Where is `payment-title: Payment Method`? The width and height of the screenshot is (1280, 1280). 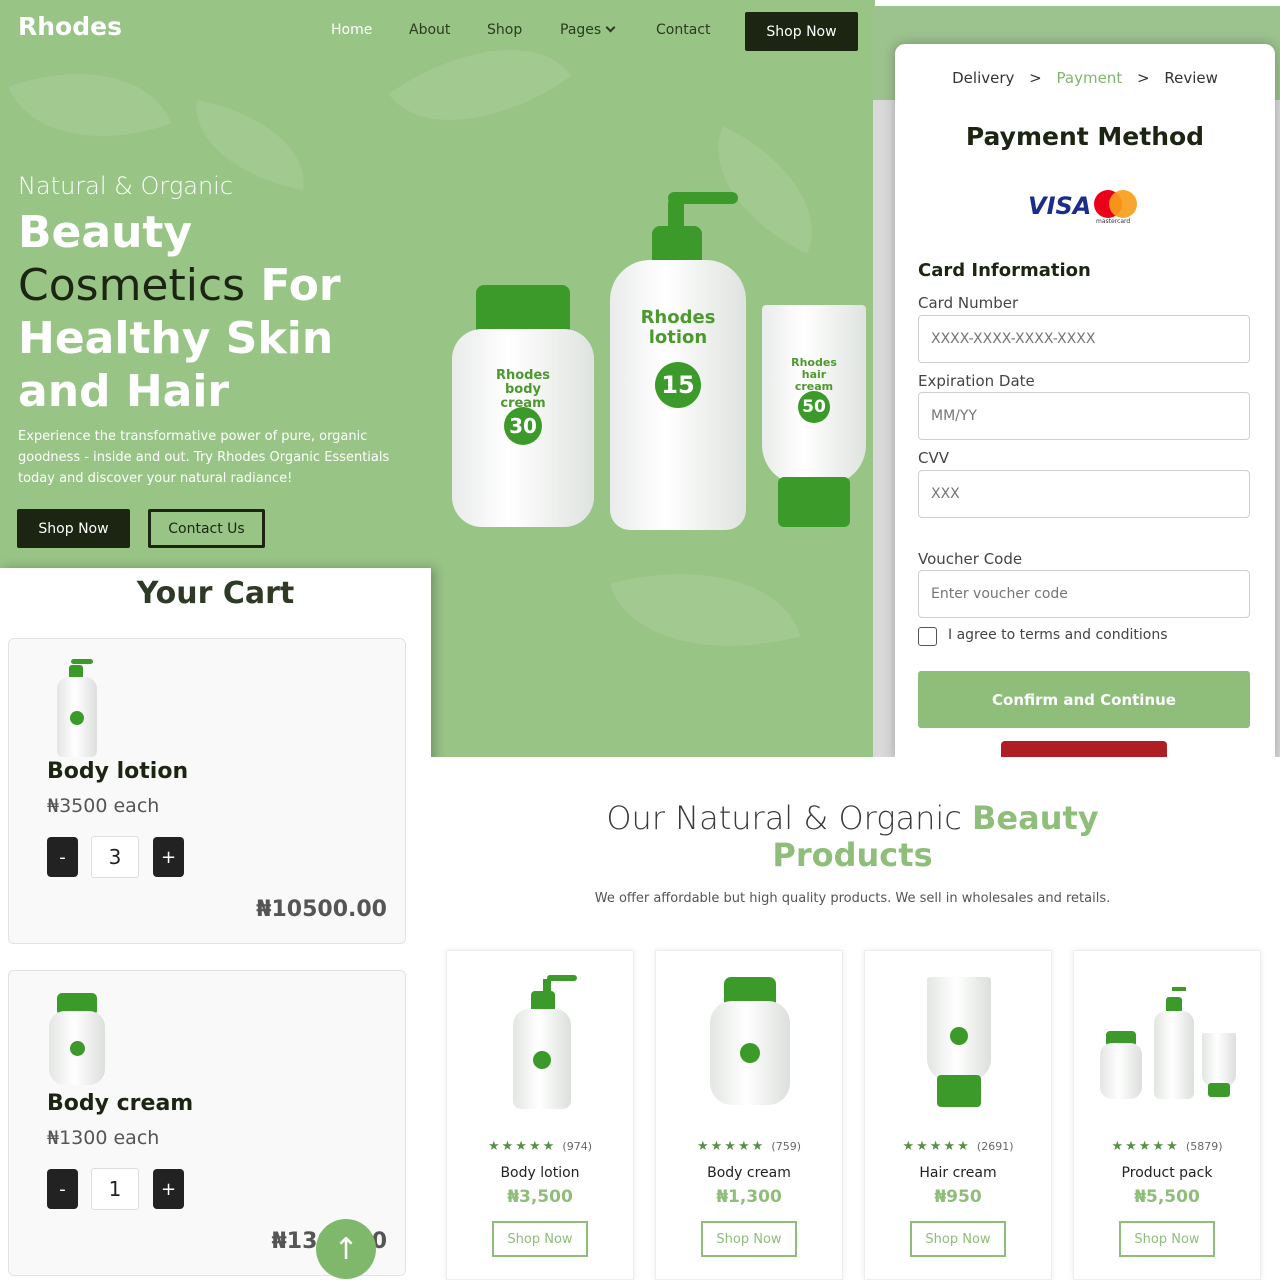 payment-title: Payment Method is located at coordinates (1085, 136).